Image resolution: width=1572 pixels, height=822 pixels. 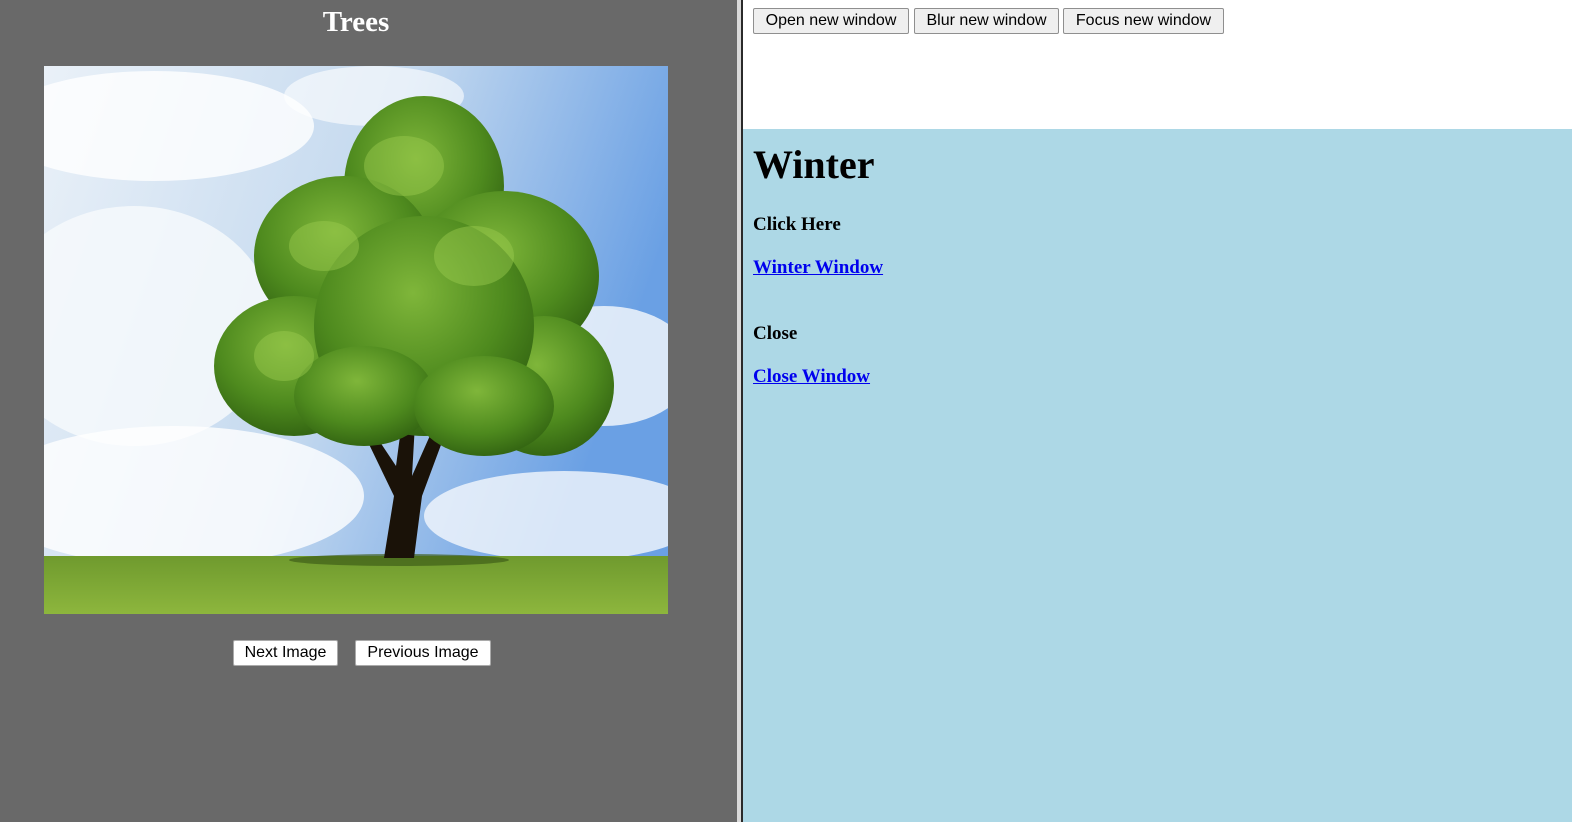 What do you see at coordinates (986, 21) in the screenshot?
I see `blur-new-window-button: Blur new window` at bounding box center [986, 21].